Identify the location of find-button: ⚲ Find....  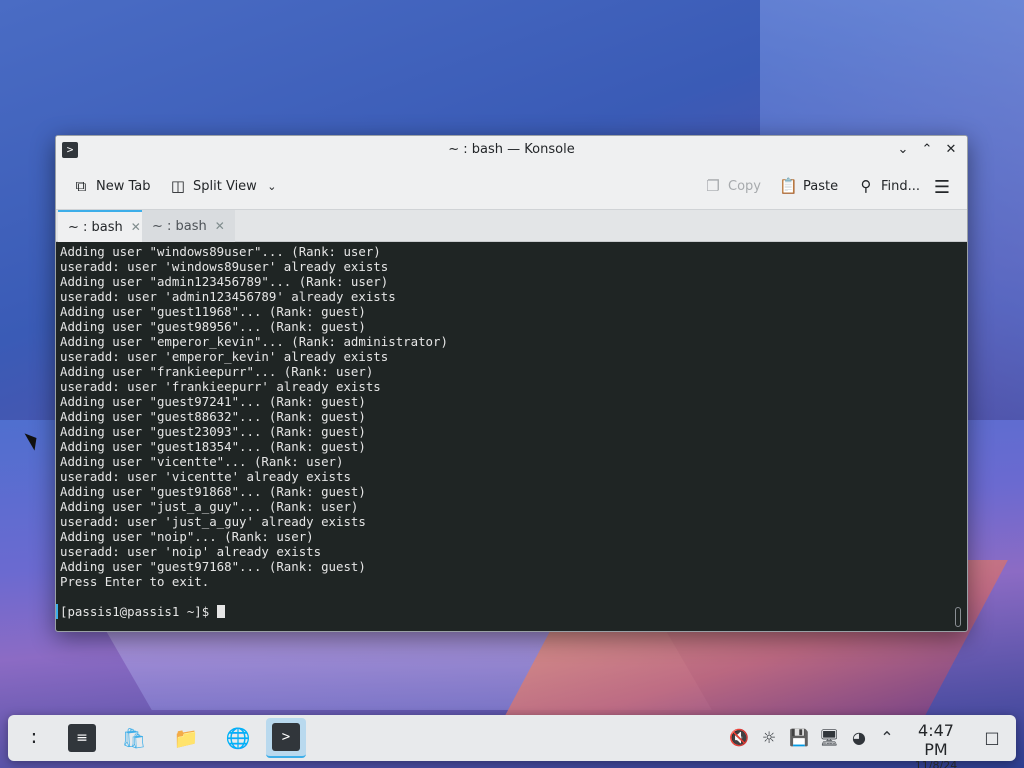
(889, 186).